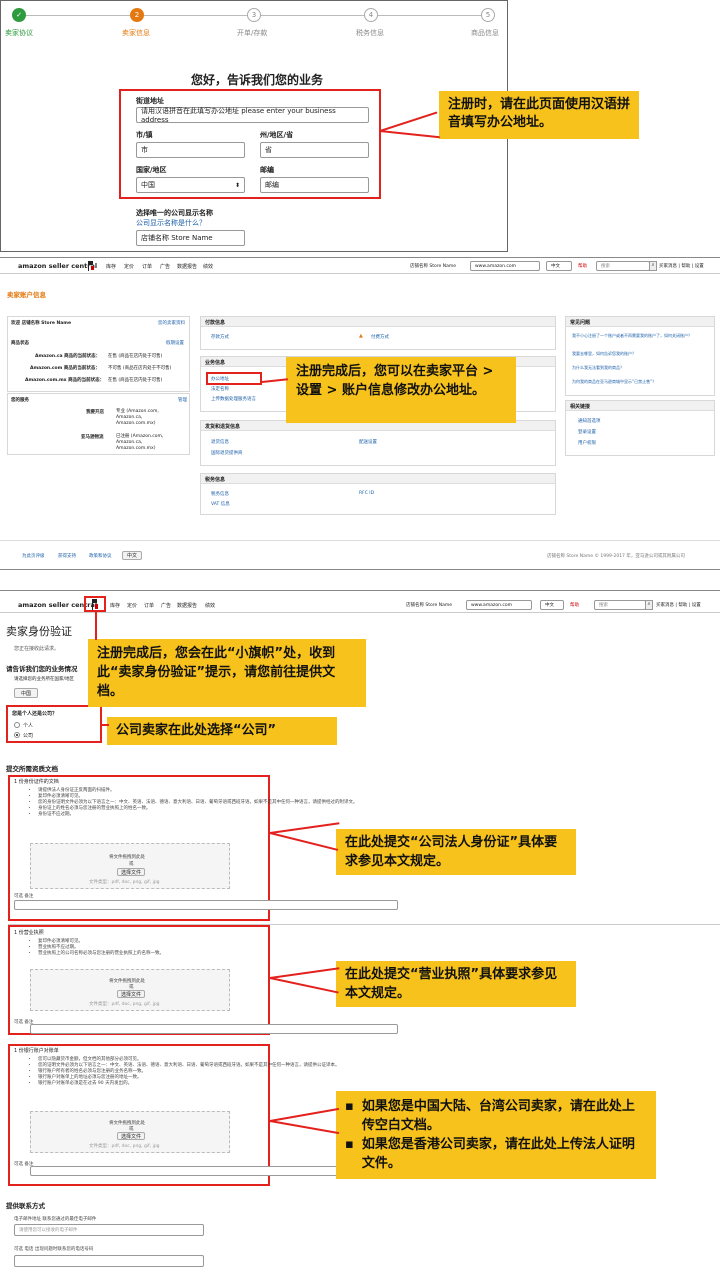  Describe the element at coordinates (368, 442) in the screenshot. I see `shipping-settings-link: 配送设置` at that location.